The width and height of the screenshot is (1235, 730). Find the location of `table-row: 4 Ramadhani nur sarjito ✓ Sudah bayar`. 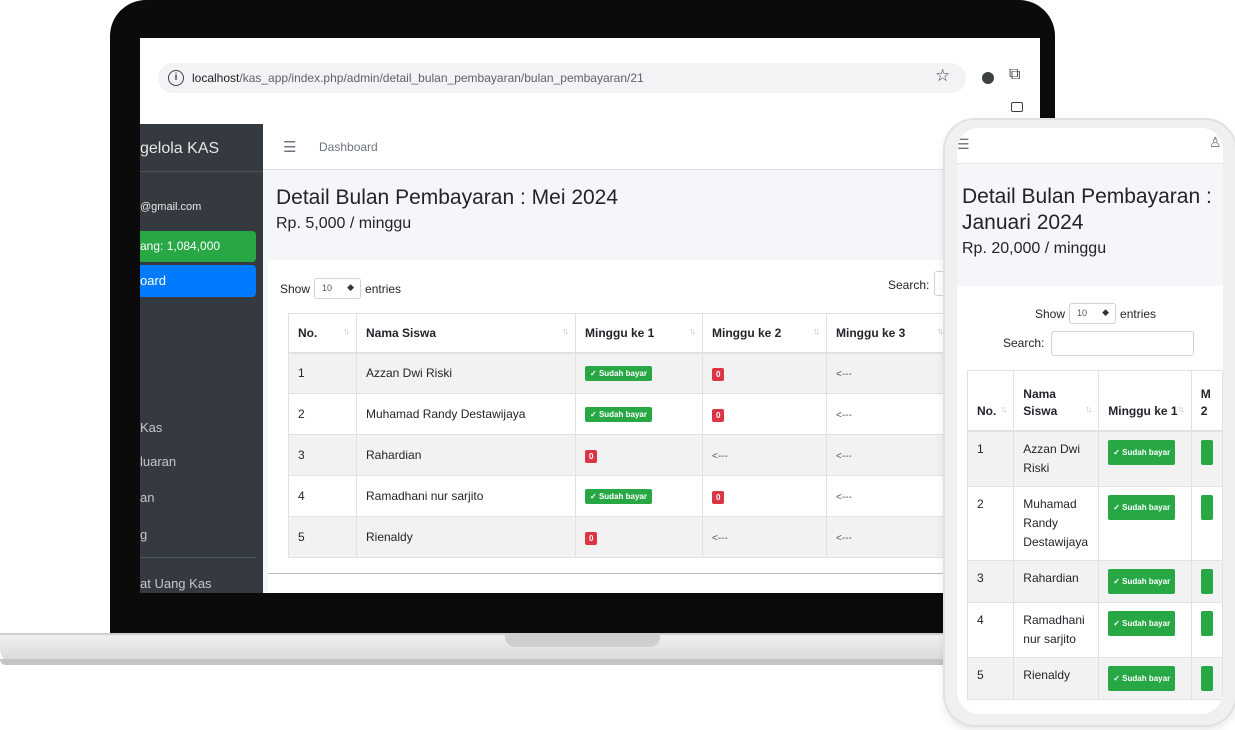

table-row: 4 Ramadhani nur sarjito ✓ Sudah bayar is located at coordinates (1094, 629).